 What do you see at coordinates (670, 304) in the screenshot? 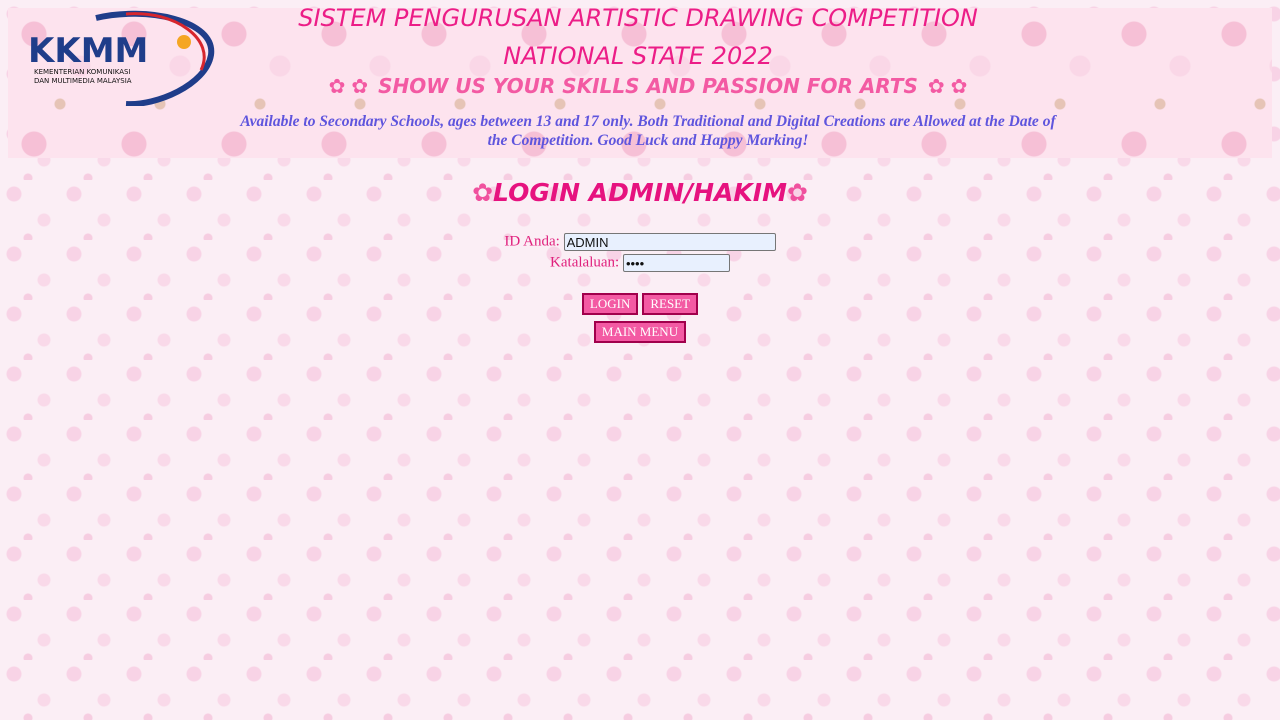
I see `reset-button: RESET` at bounding box center [670, 304].